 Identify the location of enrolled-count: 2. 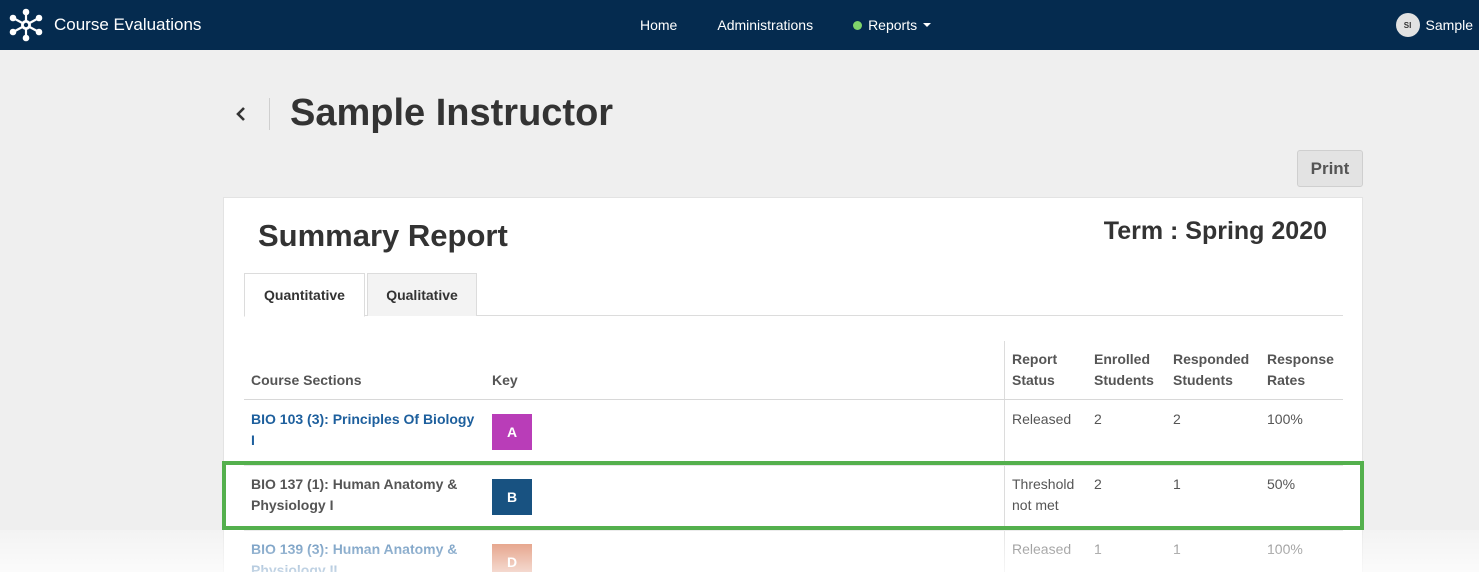
(1098, 419).